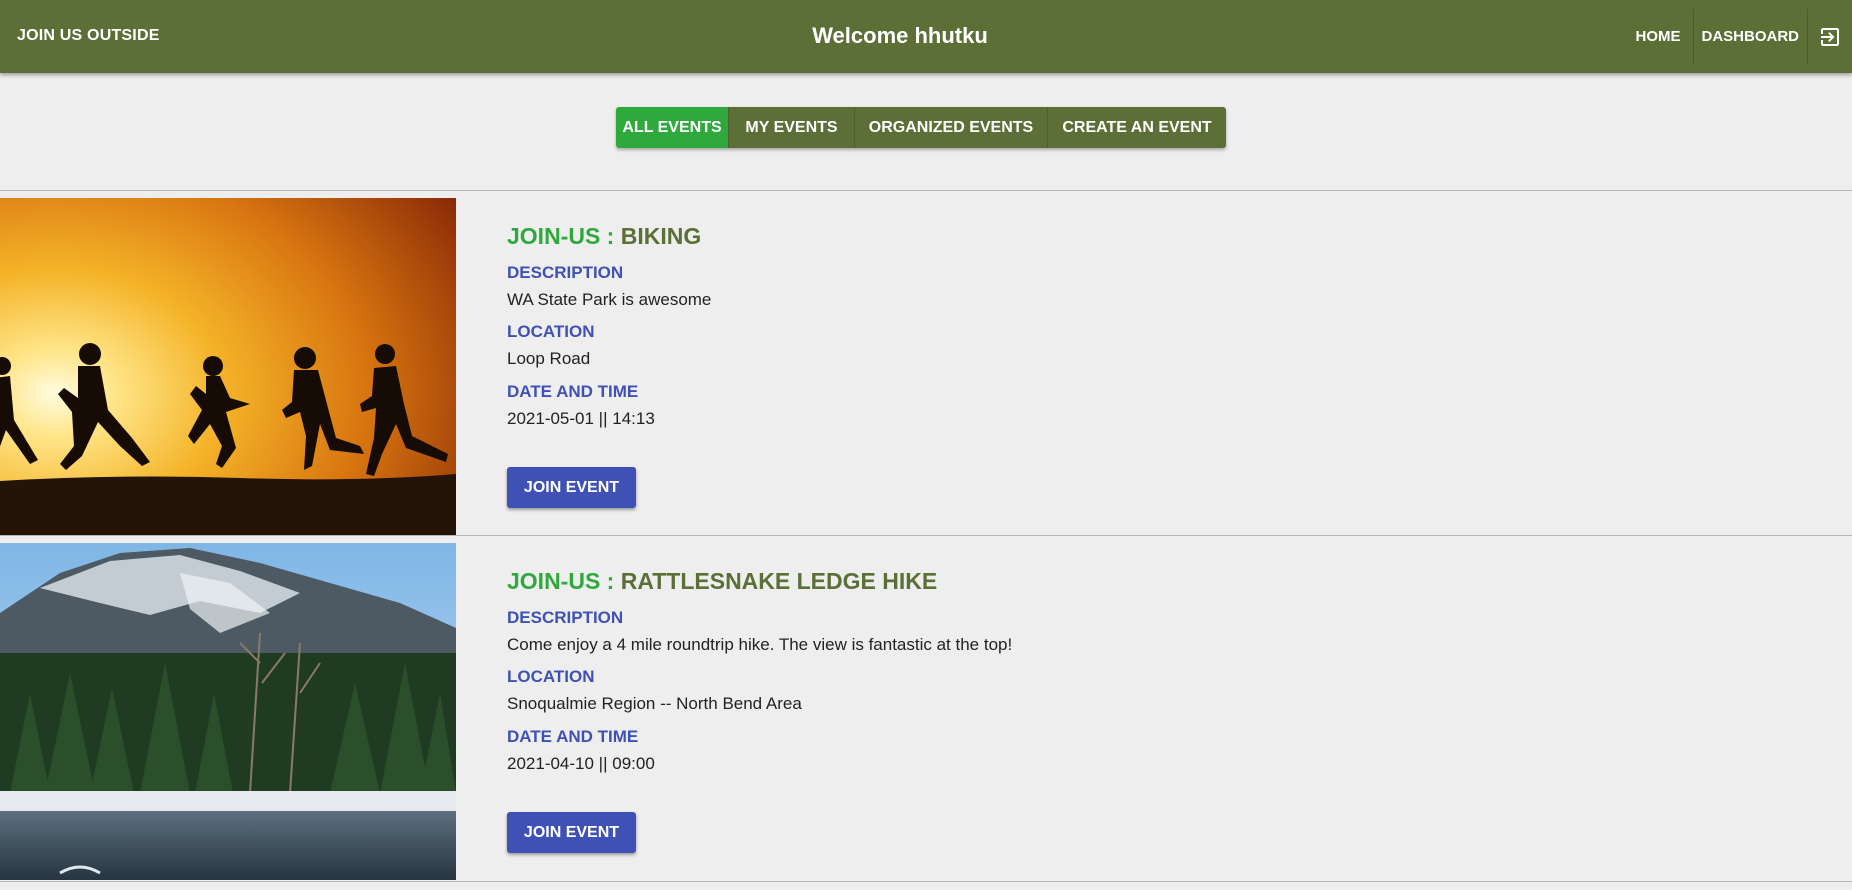  I want to click on sunset-runners-image, so click(228, 366).